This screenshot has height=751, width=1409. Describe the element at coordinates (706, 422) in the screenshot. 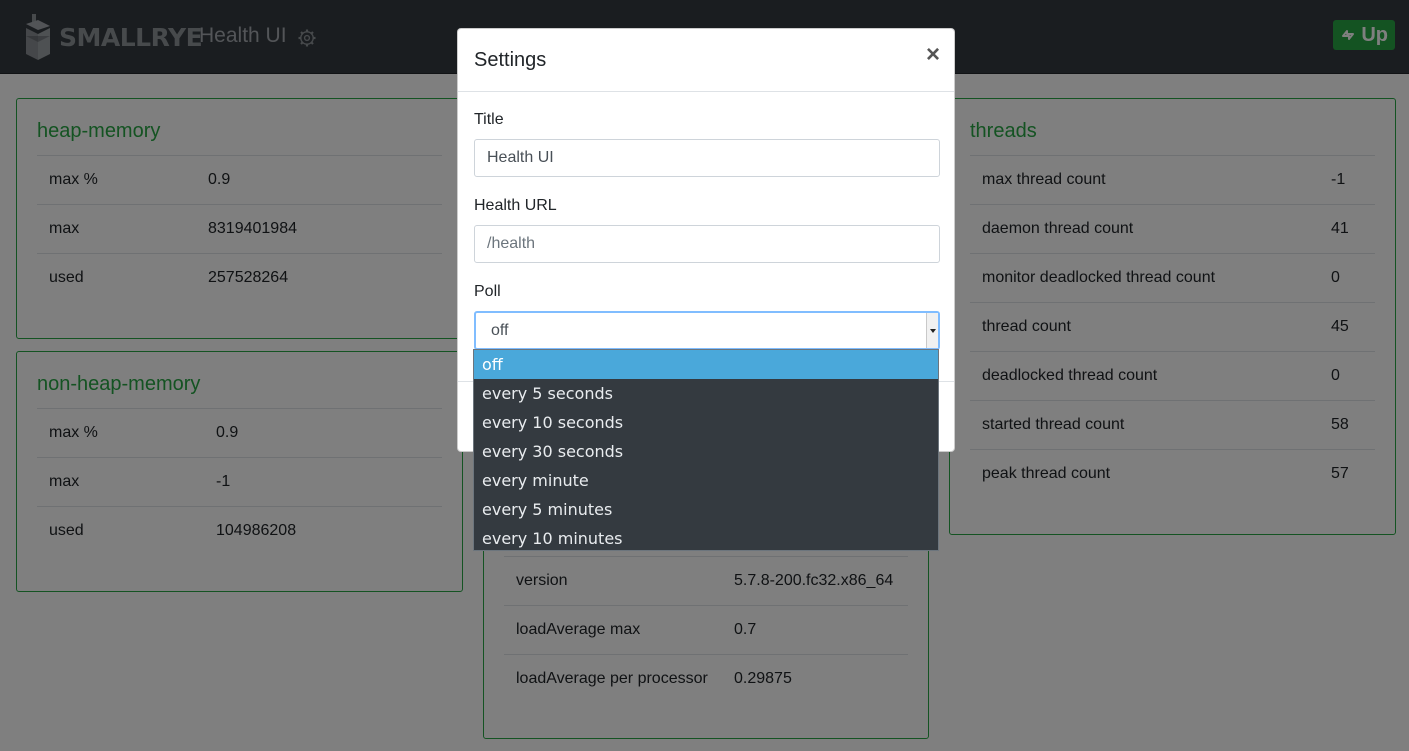

I see `poll-option-10s: every 10 seconds` at that location.